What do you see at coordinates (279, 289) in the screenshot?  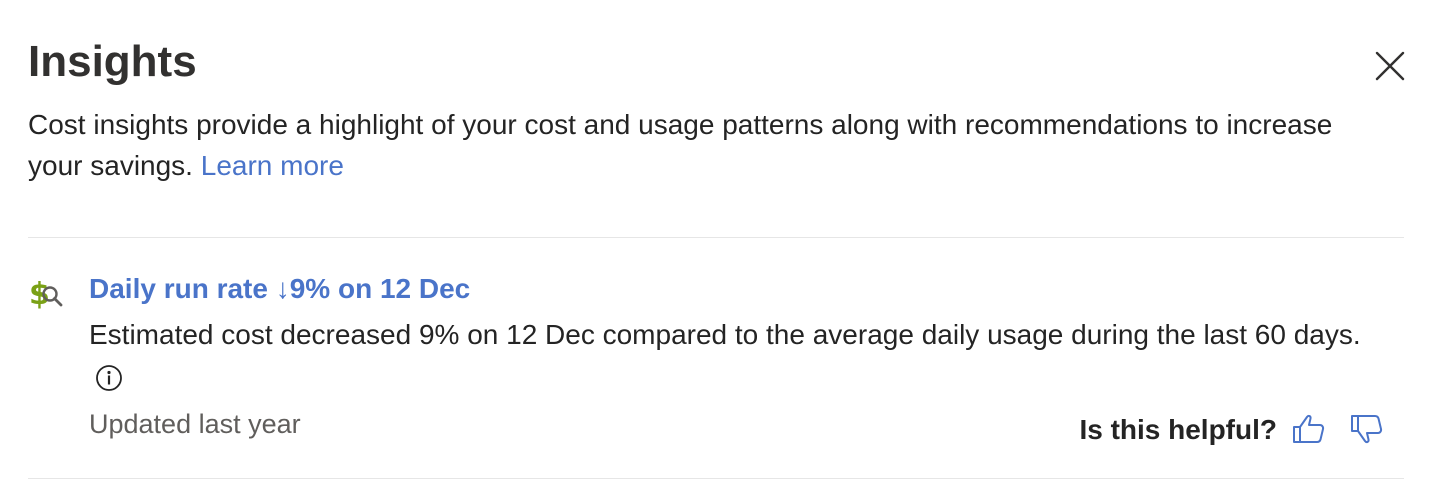 I see `insight-title-link: Daily run rate ↓9% on 12 Dec` at bounding box center [279, 289].